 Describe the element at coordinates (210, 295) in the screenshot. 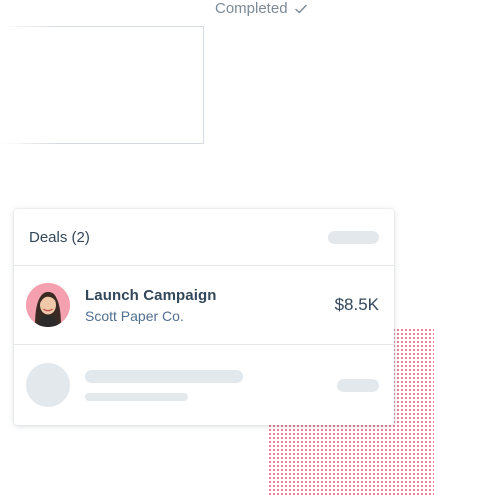

I see `deal-name: Launch Campaign` at that location.